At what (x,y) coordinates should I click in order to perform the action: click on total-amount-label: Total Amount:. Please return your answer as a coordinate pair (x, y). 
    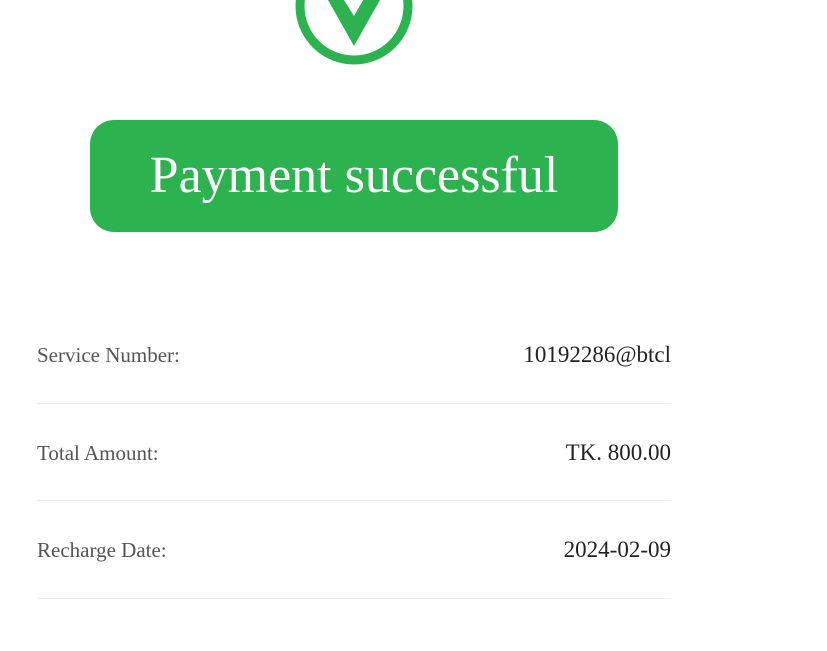
    Looking at the image, I should click on (98, 452).